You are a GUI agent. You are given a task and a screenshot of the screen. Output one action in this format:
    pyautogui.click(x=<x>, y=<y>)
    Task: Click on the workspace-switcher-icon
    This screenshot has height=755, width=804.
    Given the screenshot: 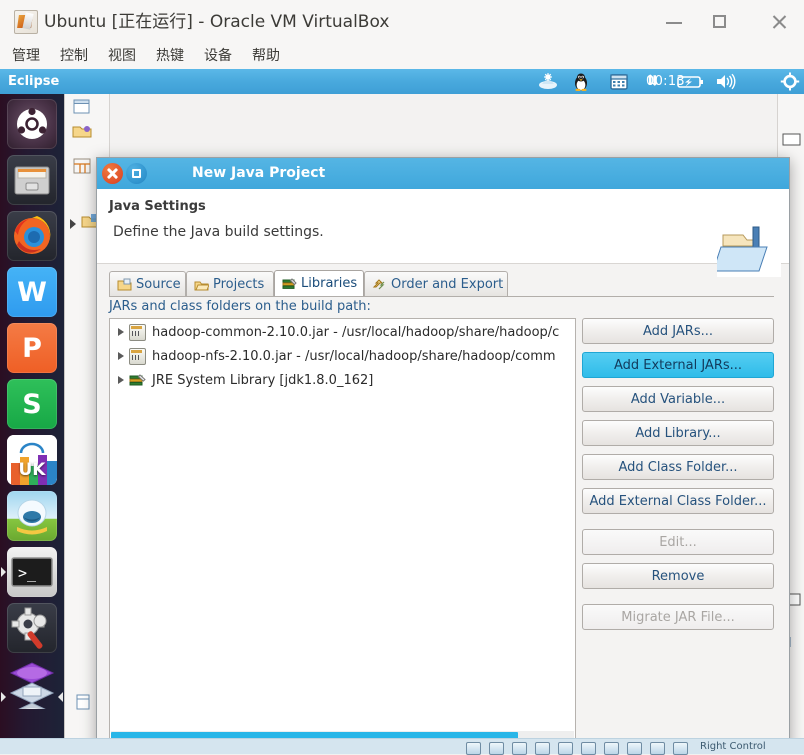 What is the action you would take?
    pyautogui.click(x=32, y=685)
    